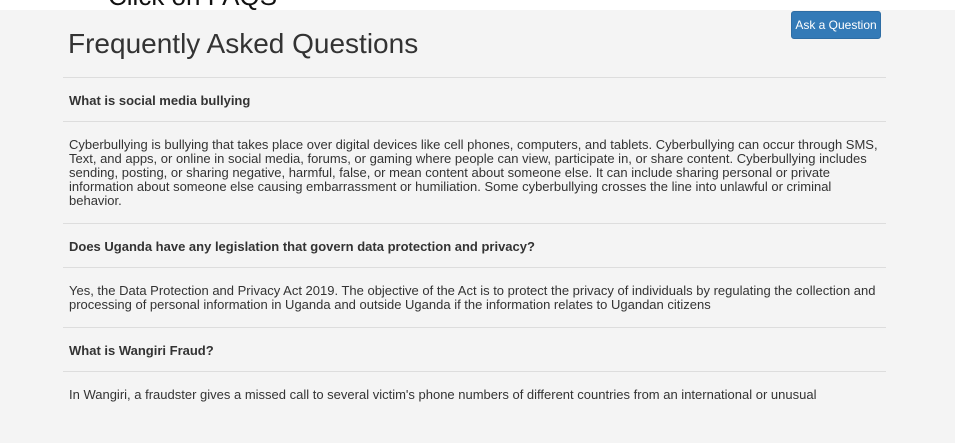 This screenshot has width=955, height=443. I want to click on caption-text: Click on FAQS, so click(192, 5).